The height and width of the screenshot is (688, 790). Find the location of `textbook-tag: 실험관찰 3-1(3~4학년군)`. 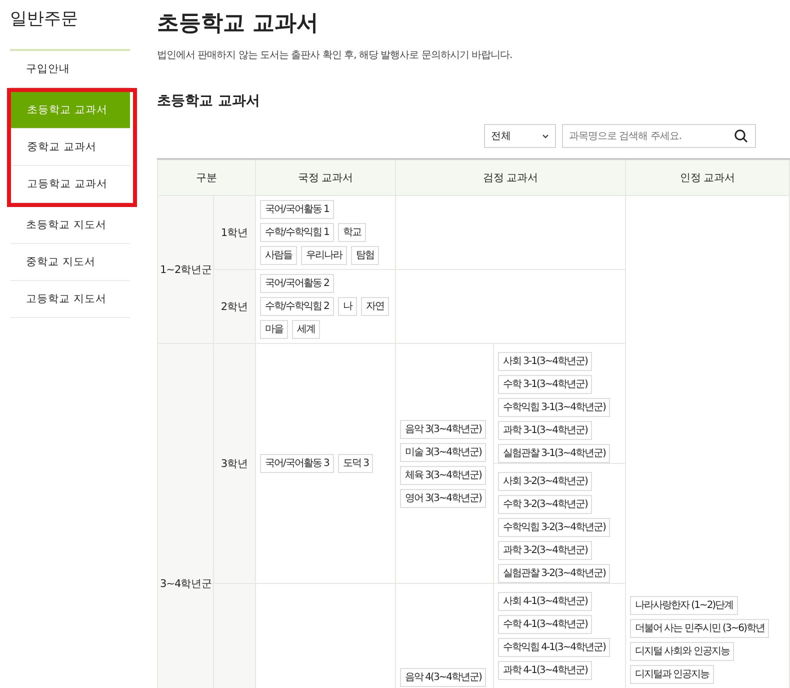

textbook-tag: 실험관찰 3-1(3~4학년군) is located at coordinates (554, 453).